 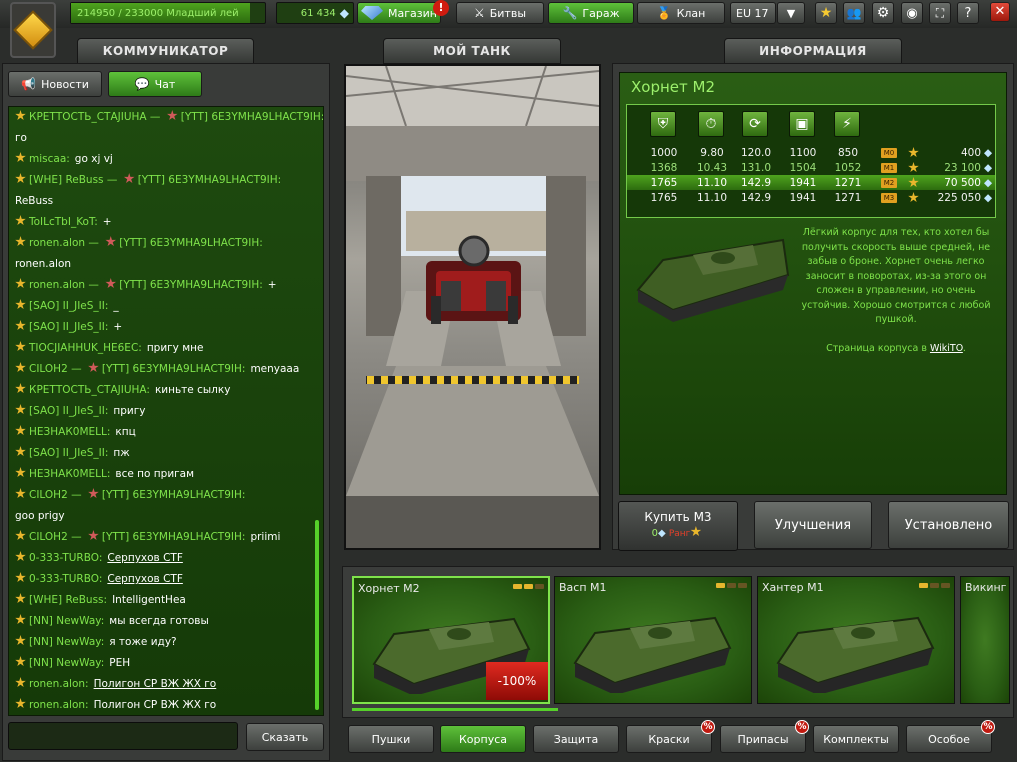 What do you see at coordinates (950, 736) in the screenshot?
I see `tab-special: Особое%` at bounding box center [950, 736].